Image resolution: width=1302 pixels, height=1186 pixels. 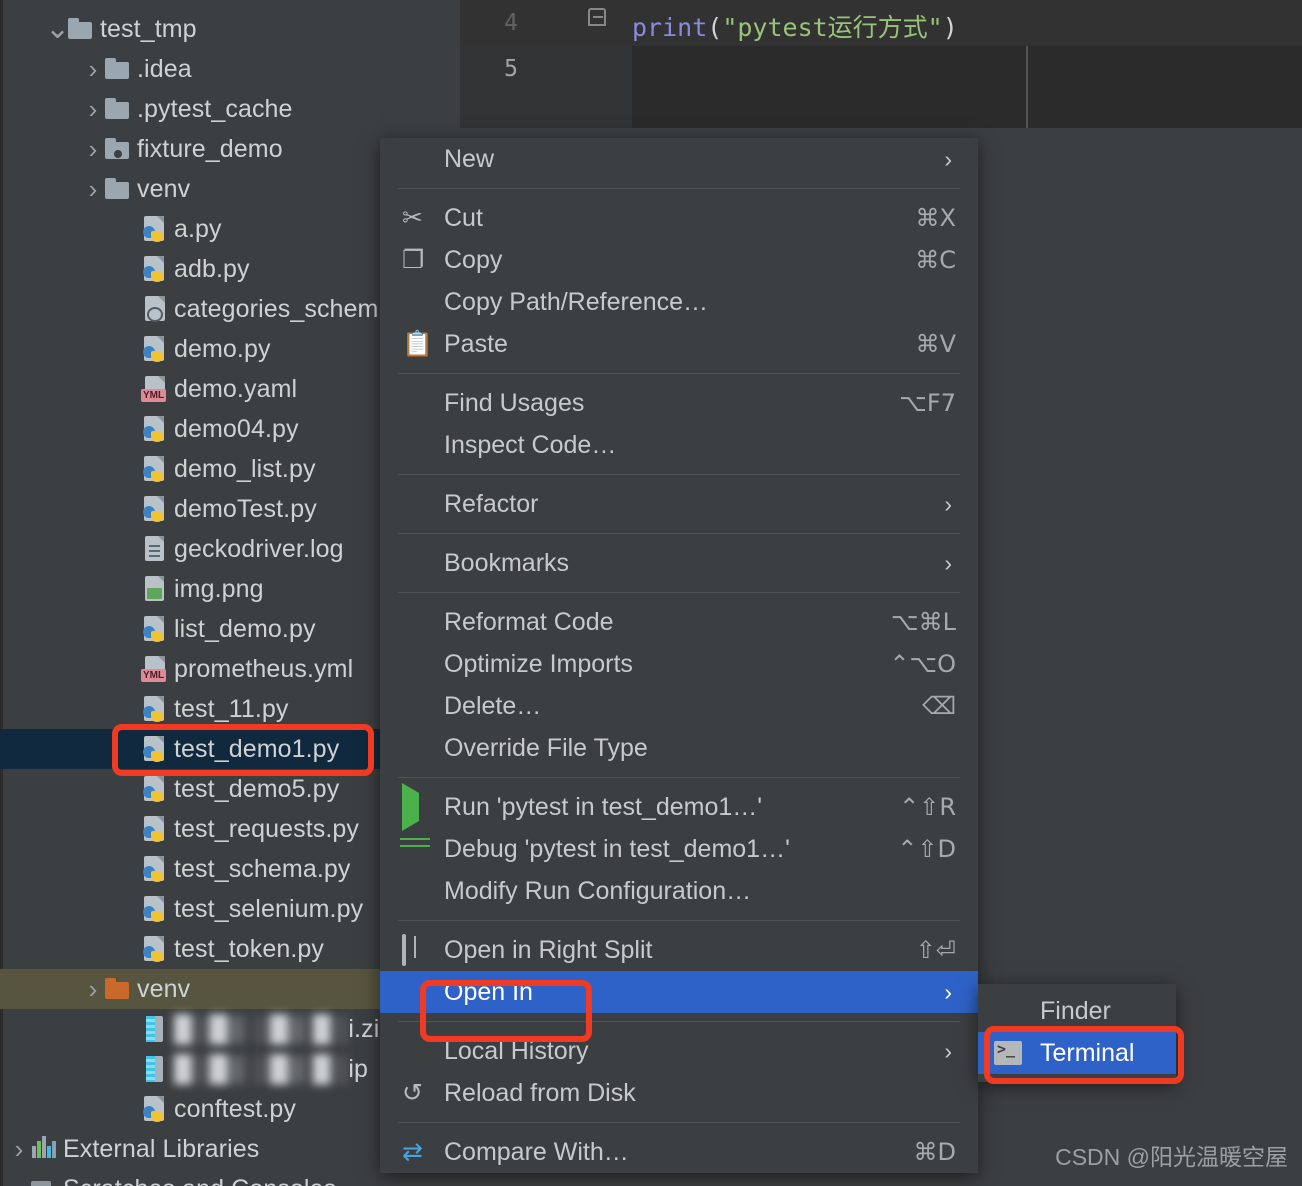 What do you see at coordinates (154, 669) in the screenshot?
I see `yaml-file-icon: YML` at bounding box center [154, 669].